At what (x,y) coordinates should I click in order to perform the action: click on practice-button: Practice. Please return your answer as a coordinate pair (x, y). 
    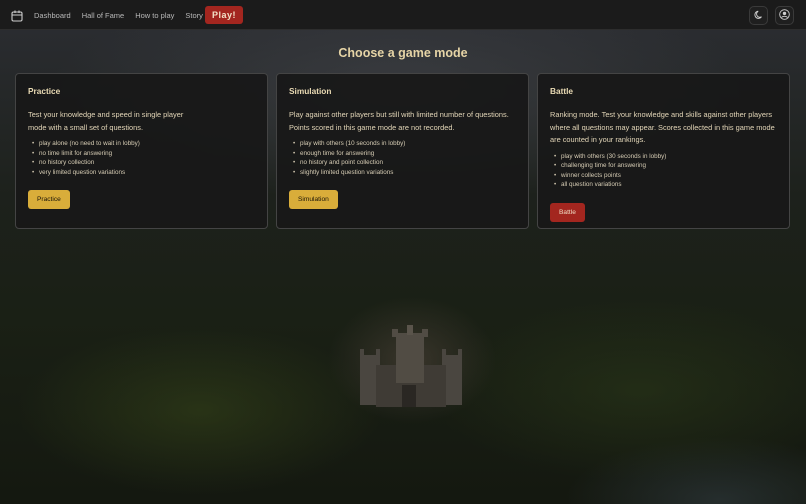
    Looking at the image, I should click on (49, 200).